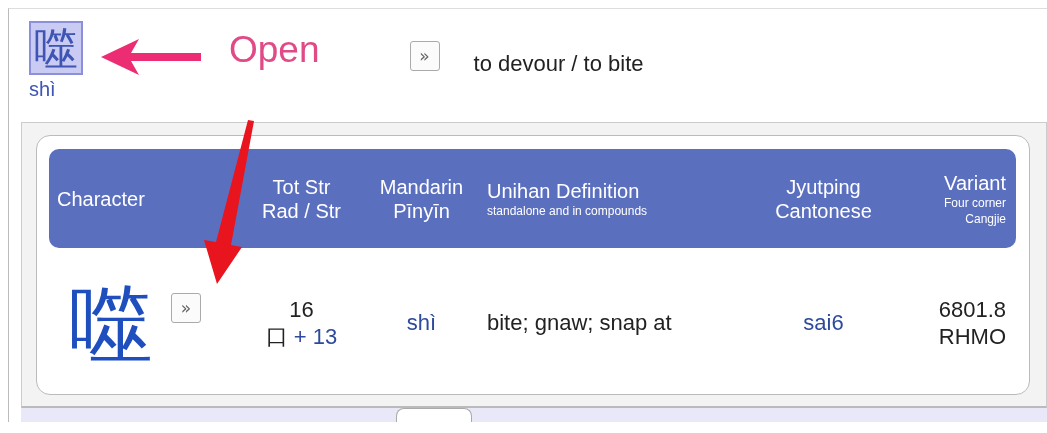 The width and height of the screenshot is (1047, 433). What do you see at coordinates (985, 218) in the screenshot?
I see `column-header: Cangjie` at bounding box center [985, 218].